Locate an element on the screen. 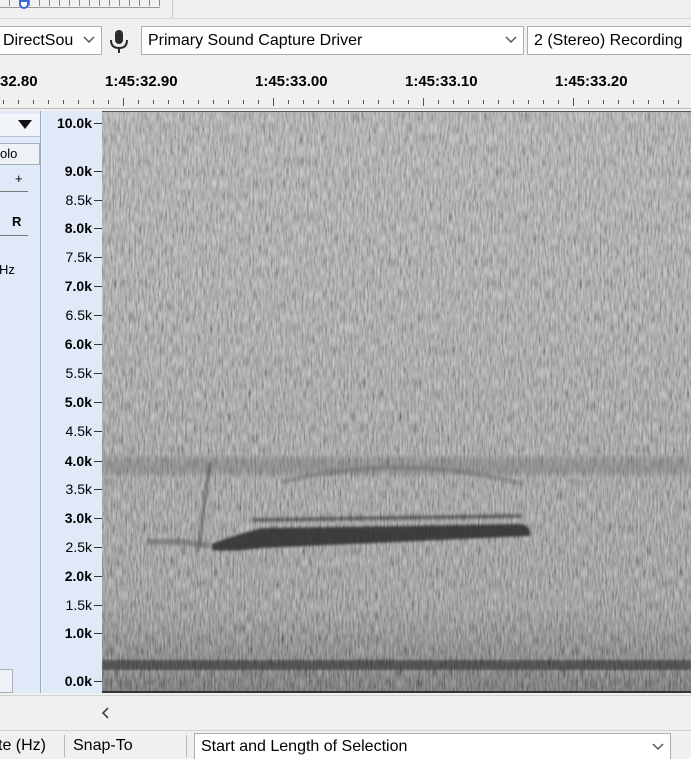 This screenshot has height=759, width=691. frequency-label: 7.0k is located at coordinates (78, 286).